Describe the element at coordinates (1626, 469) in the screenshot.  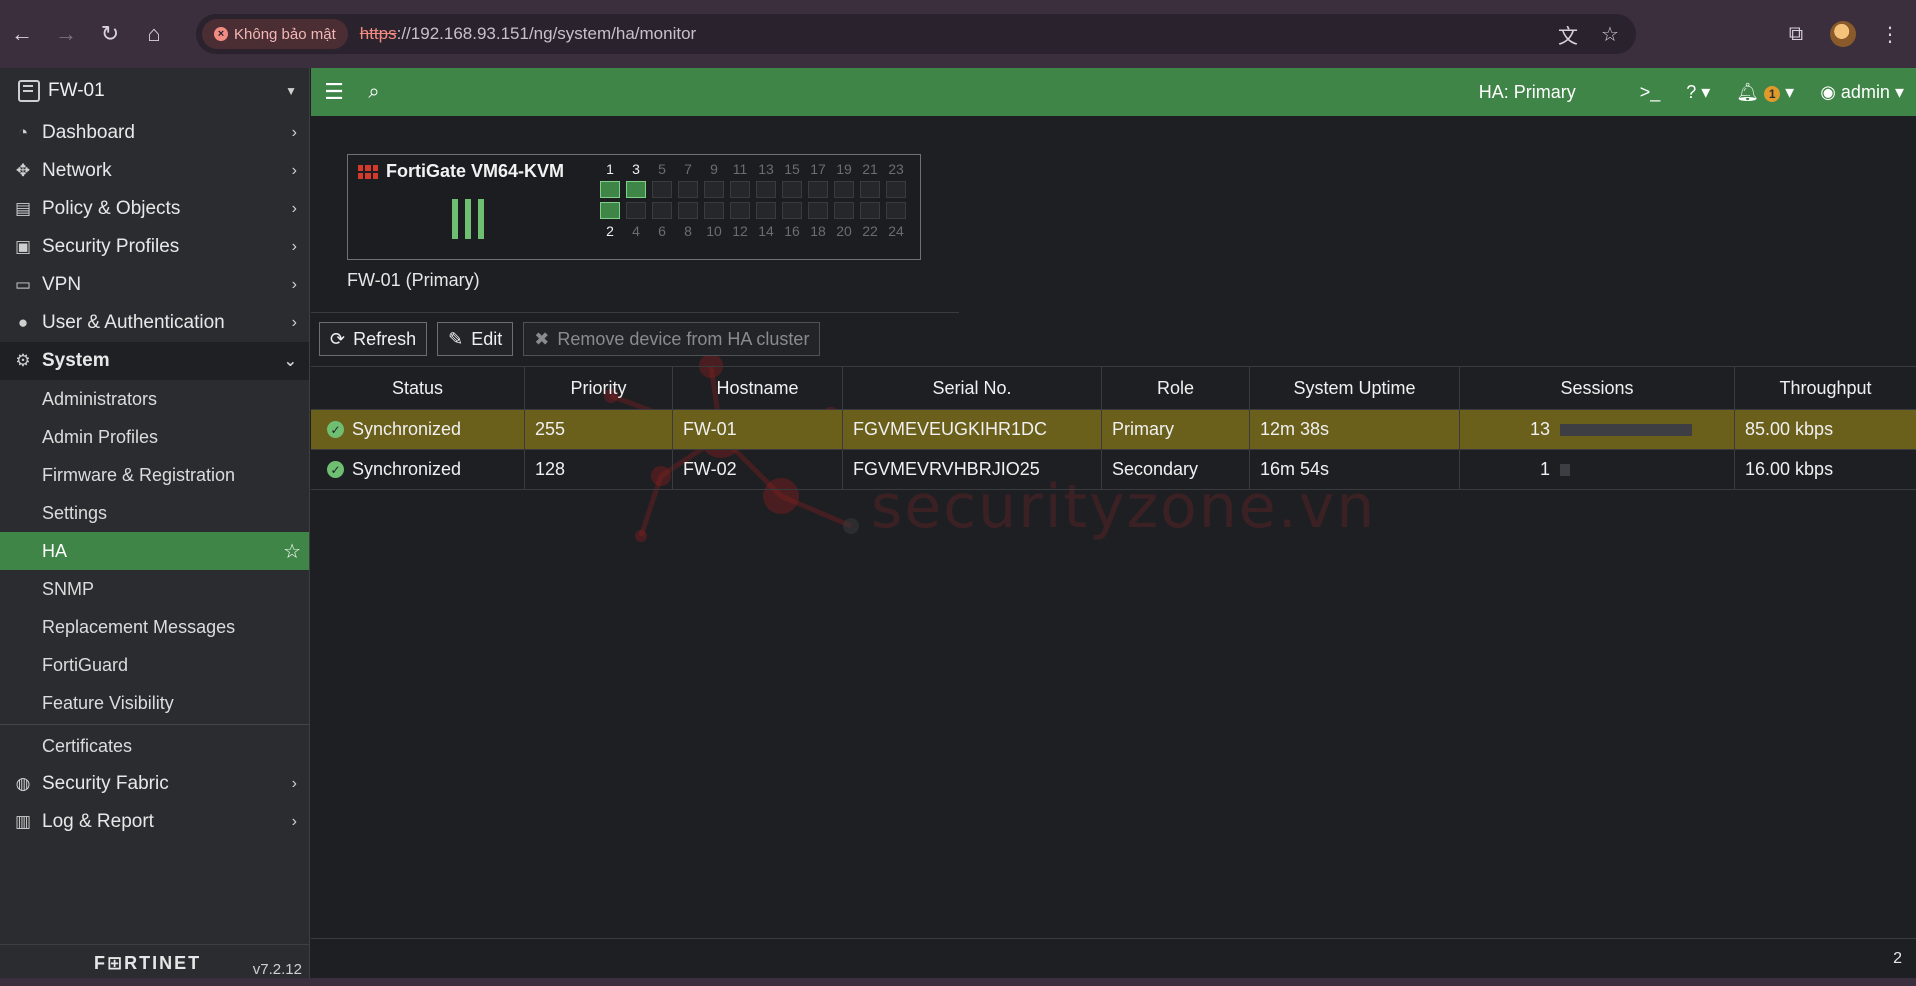
I see `sessions-bar` at that location.